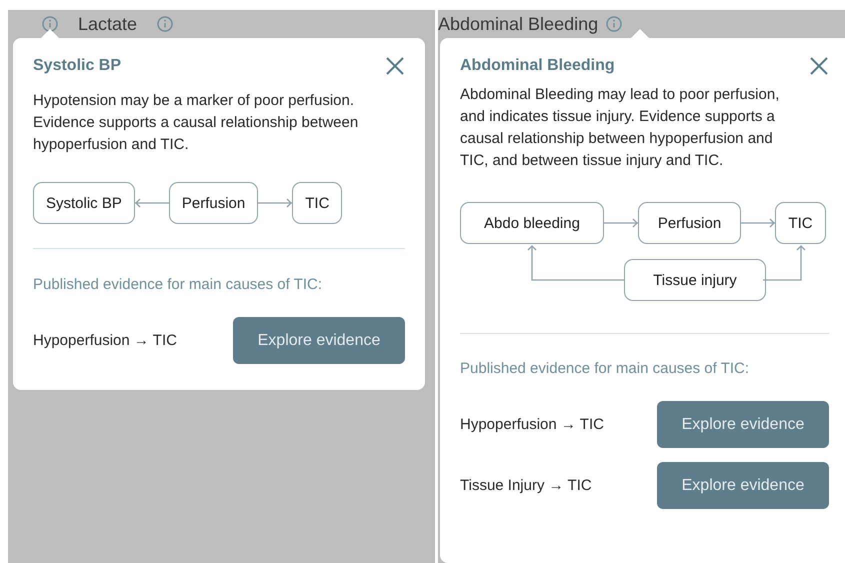  What do you see at coordinates (518, 24) in the screenshot?
I see `section-label: Abdominal Bleeding` at bounding box center [518, 24].